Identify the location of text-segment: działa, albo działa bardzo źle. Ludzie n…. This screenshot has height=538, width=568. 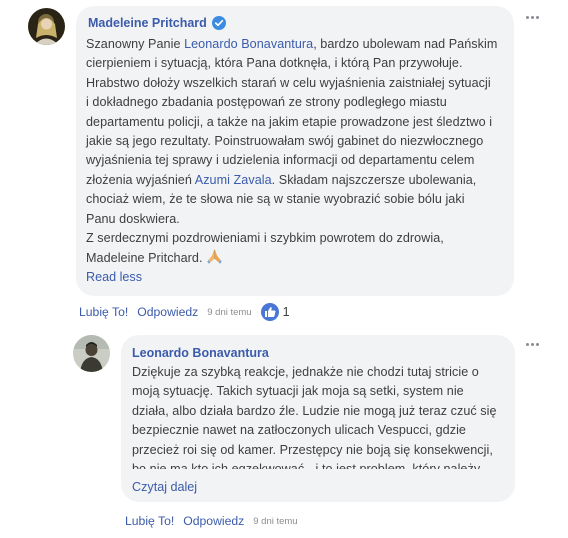
(314, 410).